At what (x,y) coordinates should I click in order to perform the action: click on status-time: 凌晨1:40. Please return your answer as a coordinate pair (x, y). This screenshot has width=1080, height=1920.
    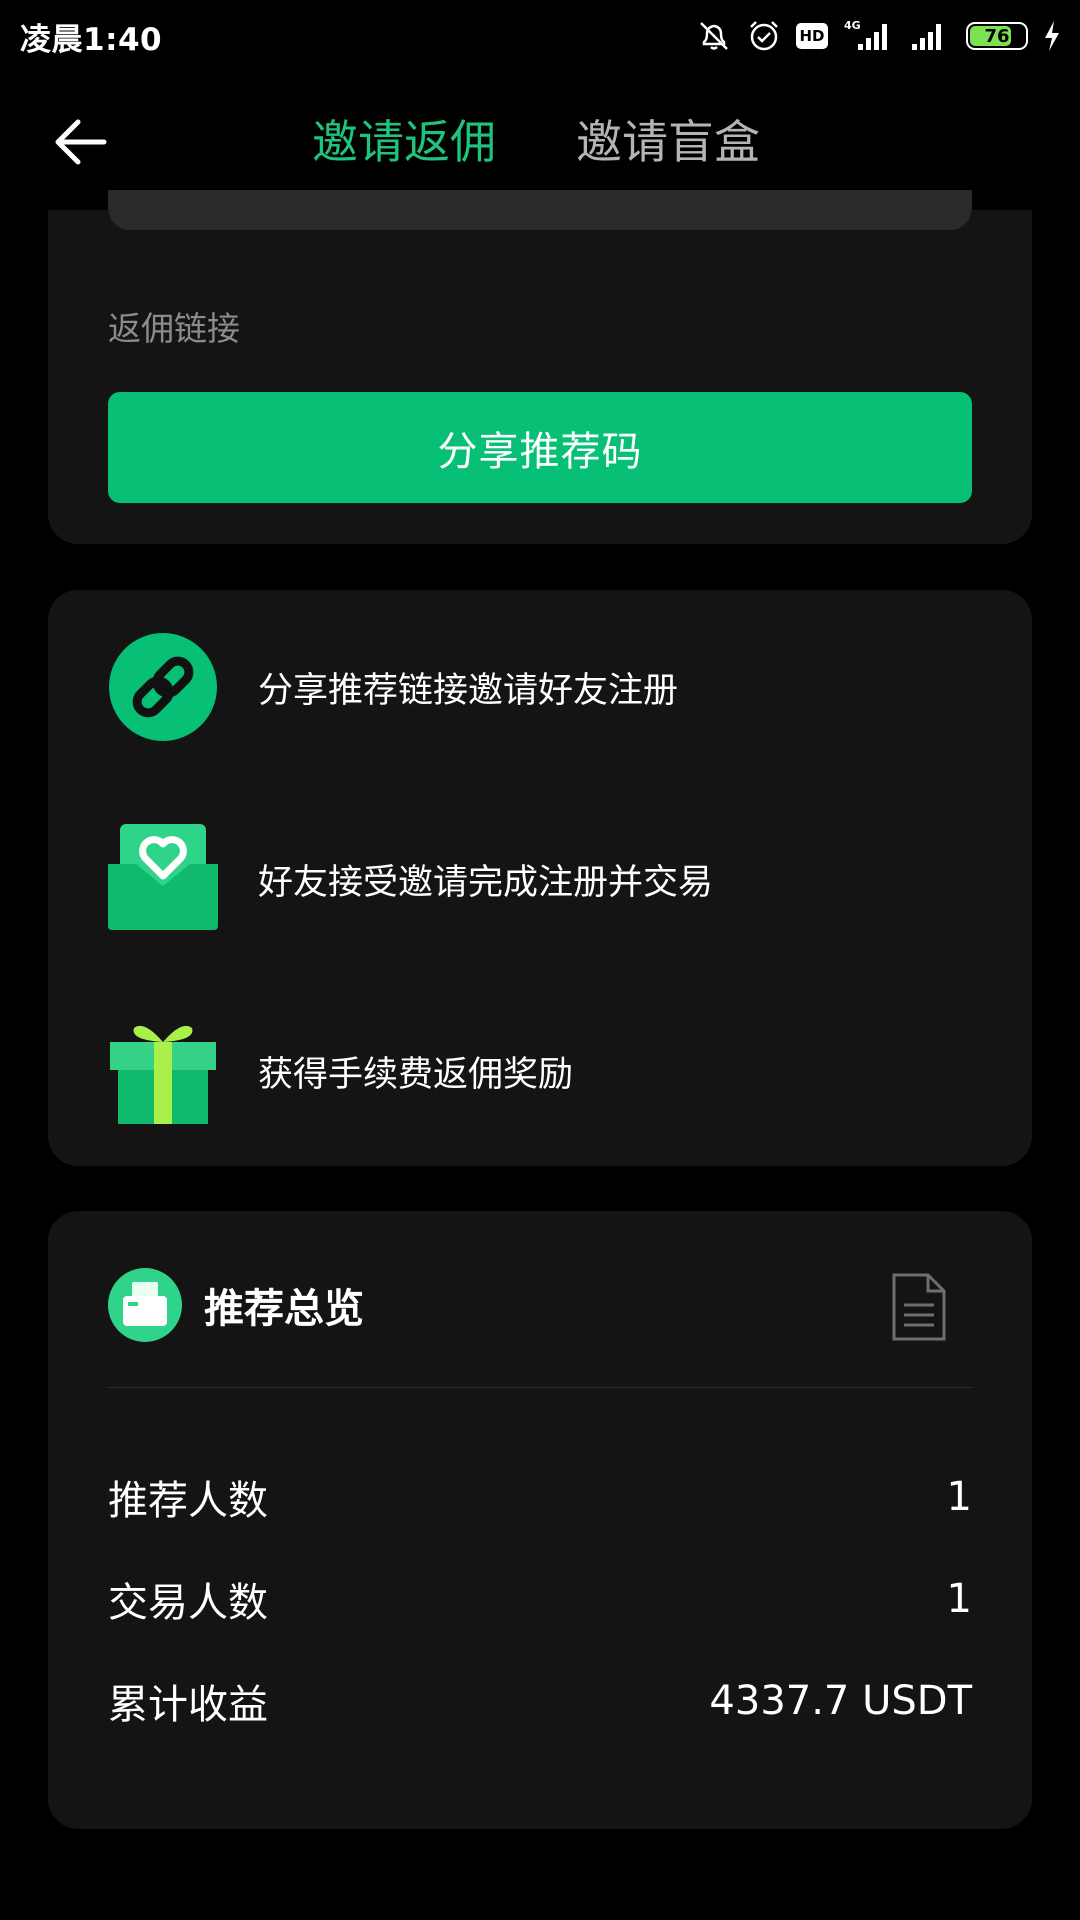
    Looking at the image, I should click on (91, 39).